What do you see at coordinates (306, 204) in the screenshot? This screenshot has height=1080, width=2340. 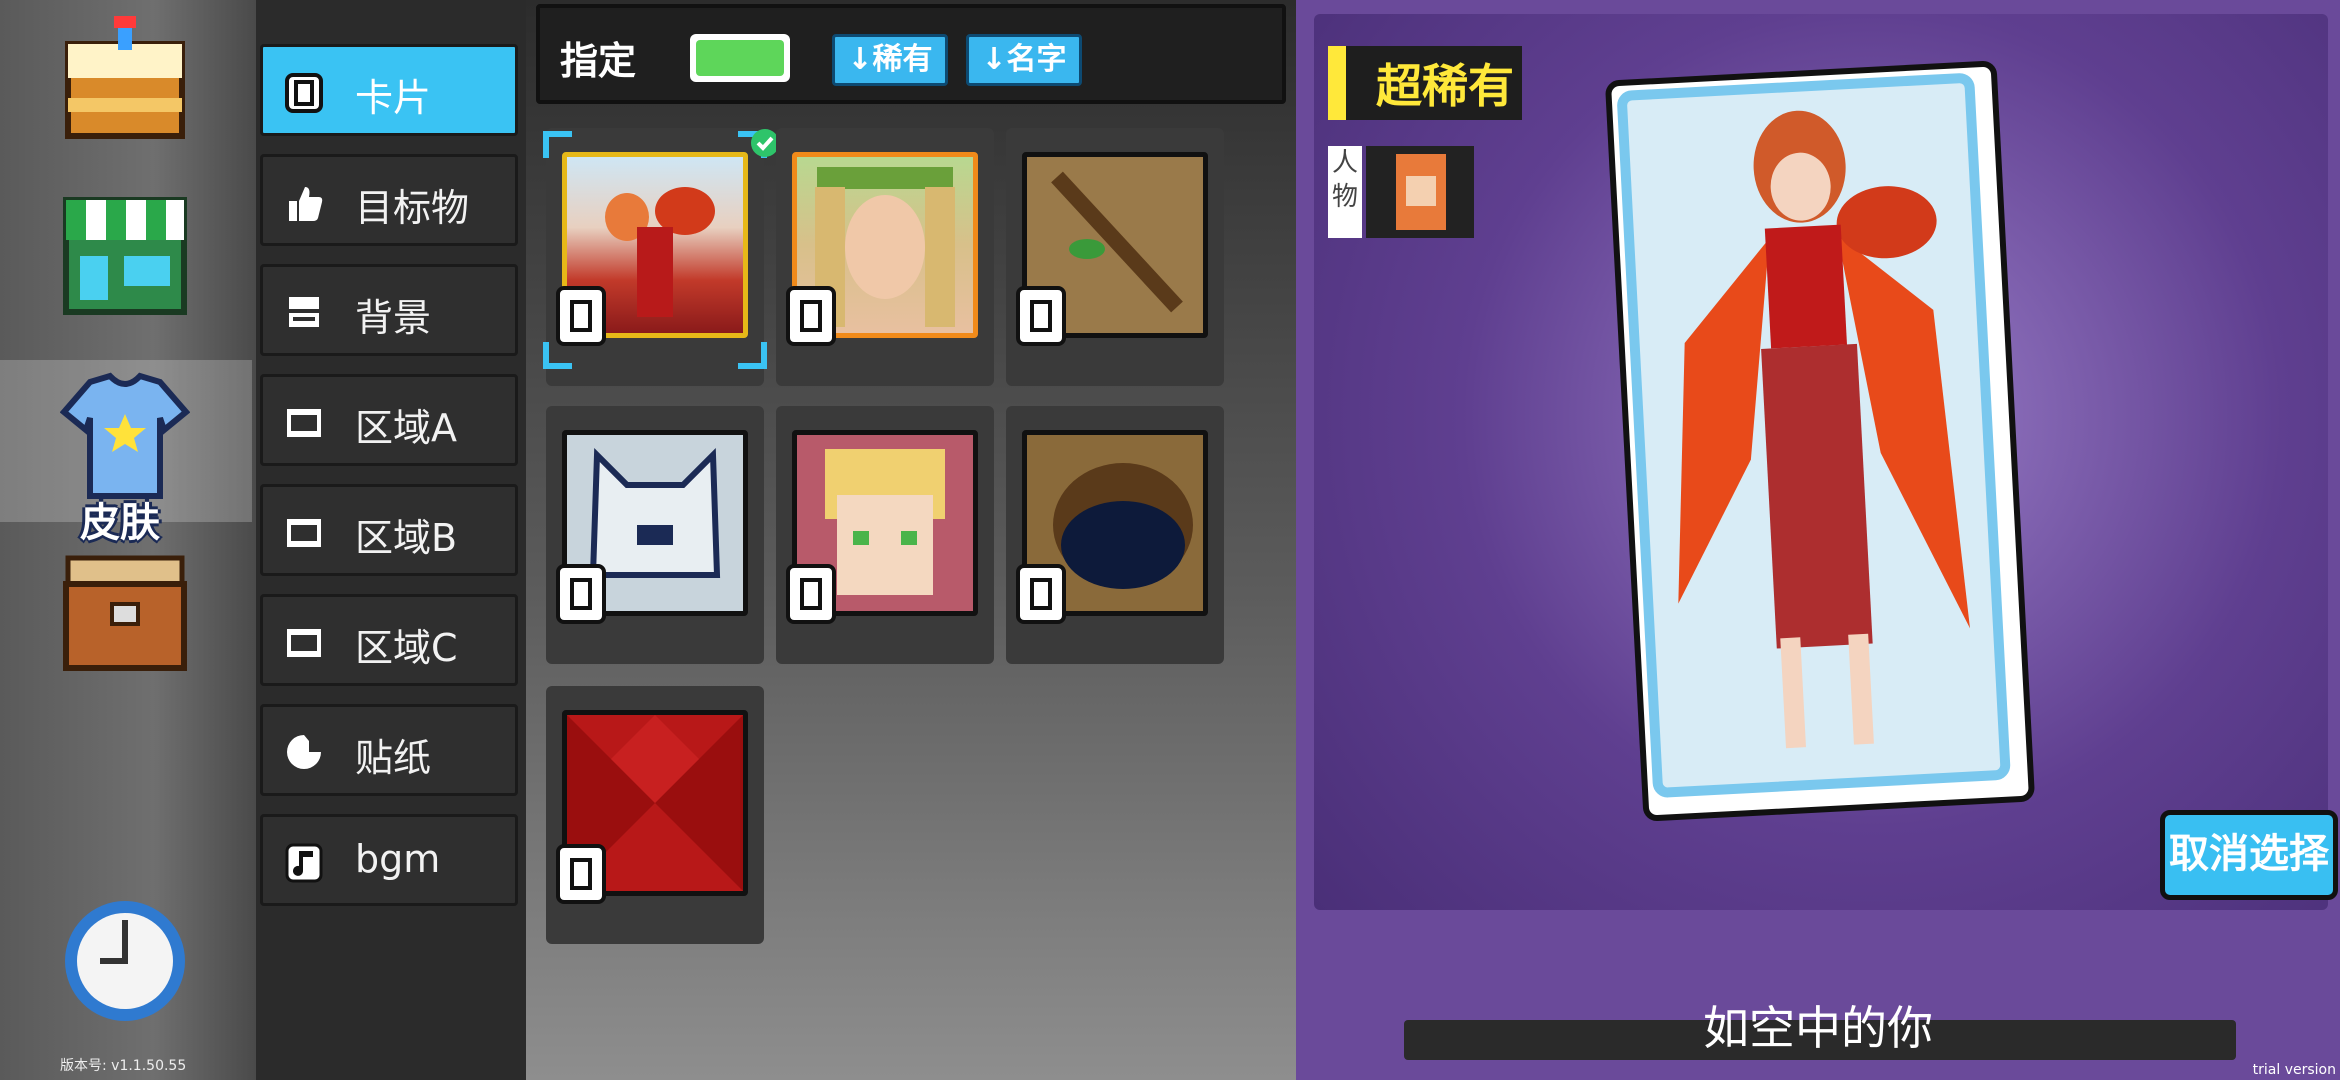 I see `thumb-icon` at bounding box center [306, 204].